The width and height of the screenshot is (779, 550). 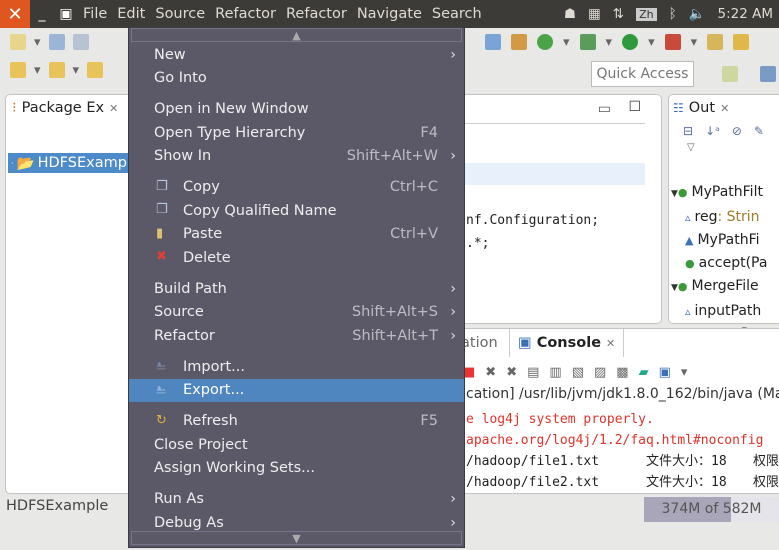 I want to click on updates-icon: ☗, so click(x=570, y=14).